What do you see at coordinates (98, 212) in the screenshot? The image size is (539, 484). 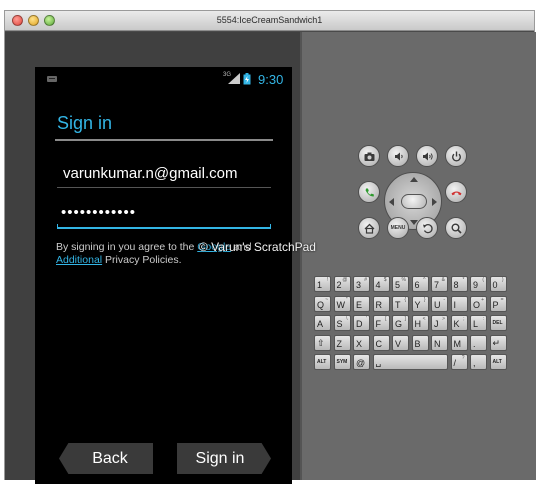 I see `password-field: ••••••••••••` at bounding box center [98, 212].